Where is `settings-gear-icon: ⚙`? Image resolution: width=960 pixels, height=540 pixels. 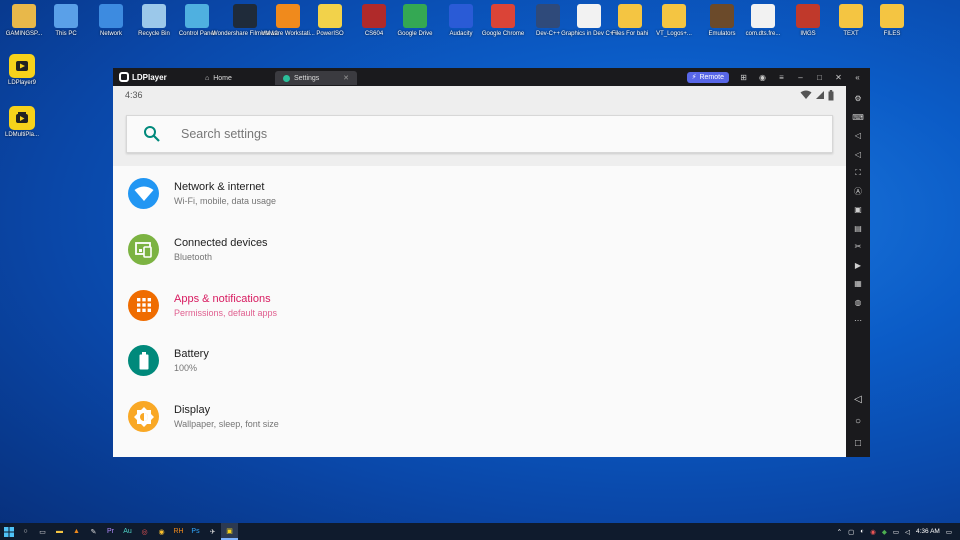
settings-gear-icon: ⚙ is located at coordinates (858, 99).